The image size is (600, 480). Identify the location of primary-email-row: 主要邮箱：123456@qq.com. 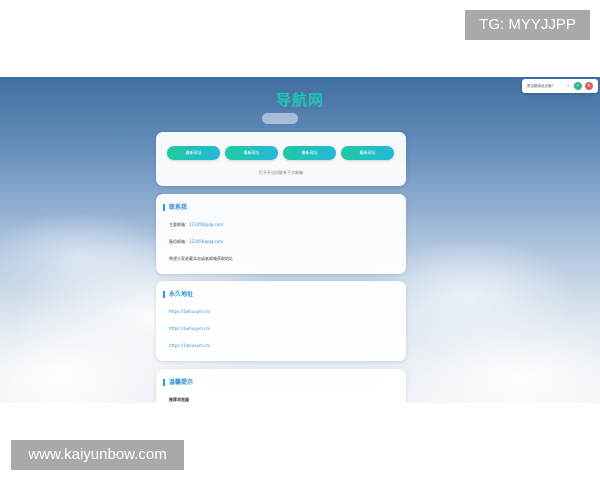
(196, 225).